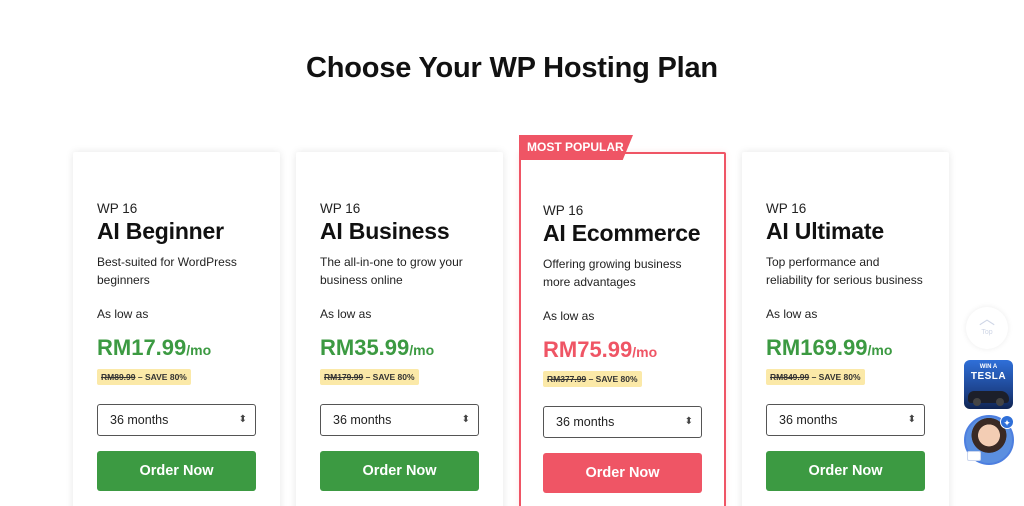 This screenshot has height=506, width=1024. Describe the element at coordinates (344, 377) in the screenshot. I see `original-price: RM179.99` at that location.